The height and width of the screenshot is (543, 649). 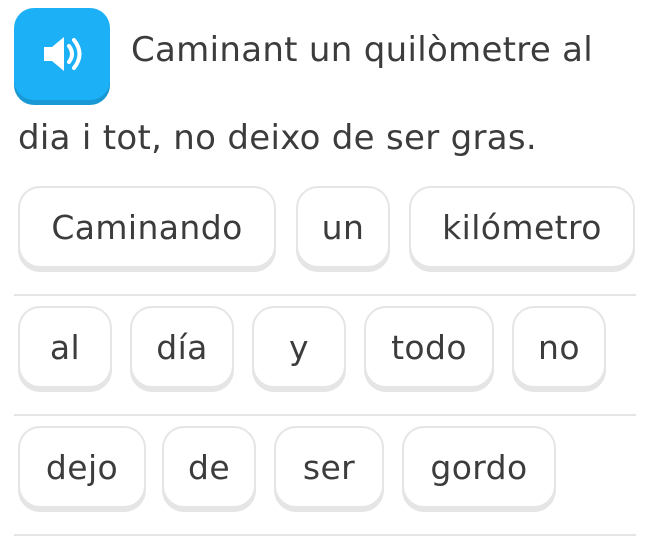 What do you see at coordinates (65, 347) in the screenshot?
I see `word-chip: al` at bounding box center [65, 347].